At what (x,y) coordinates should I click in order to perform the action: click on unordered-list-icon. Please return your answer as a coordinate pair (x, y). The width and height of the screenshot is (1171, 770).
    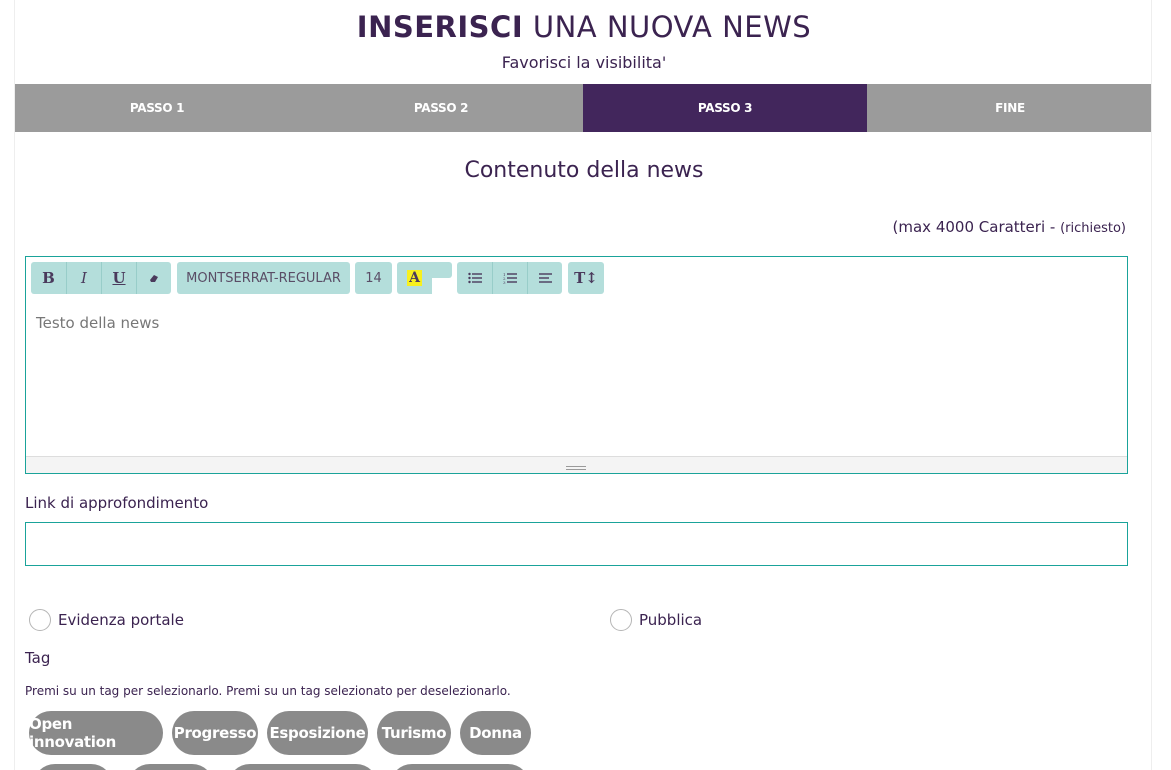
    Looking at the image, I should click on (474, 278).